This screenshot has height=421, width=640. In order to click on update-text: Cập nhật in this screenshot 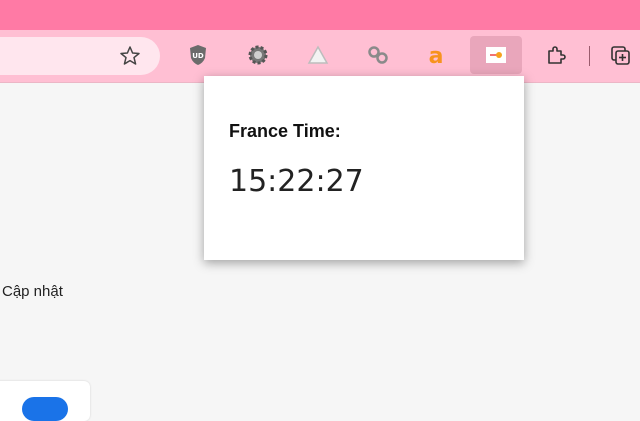, I will do `click(32, 291)`.